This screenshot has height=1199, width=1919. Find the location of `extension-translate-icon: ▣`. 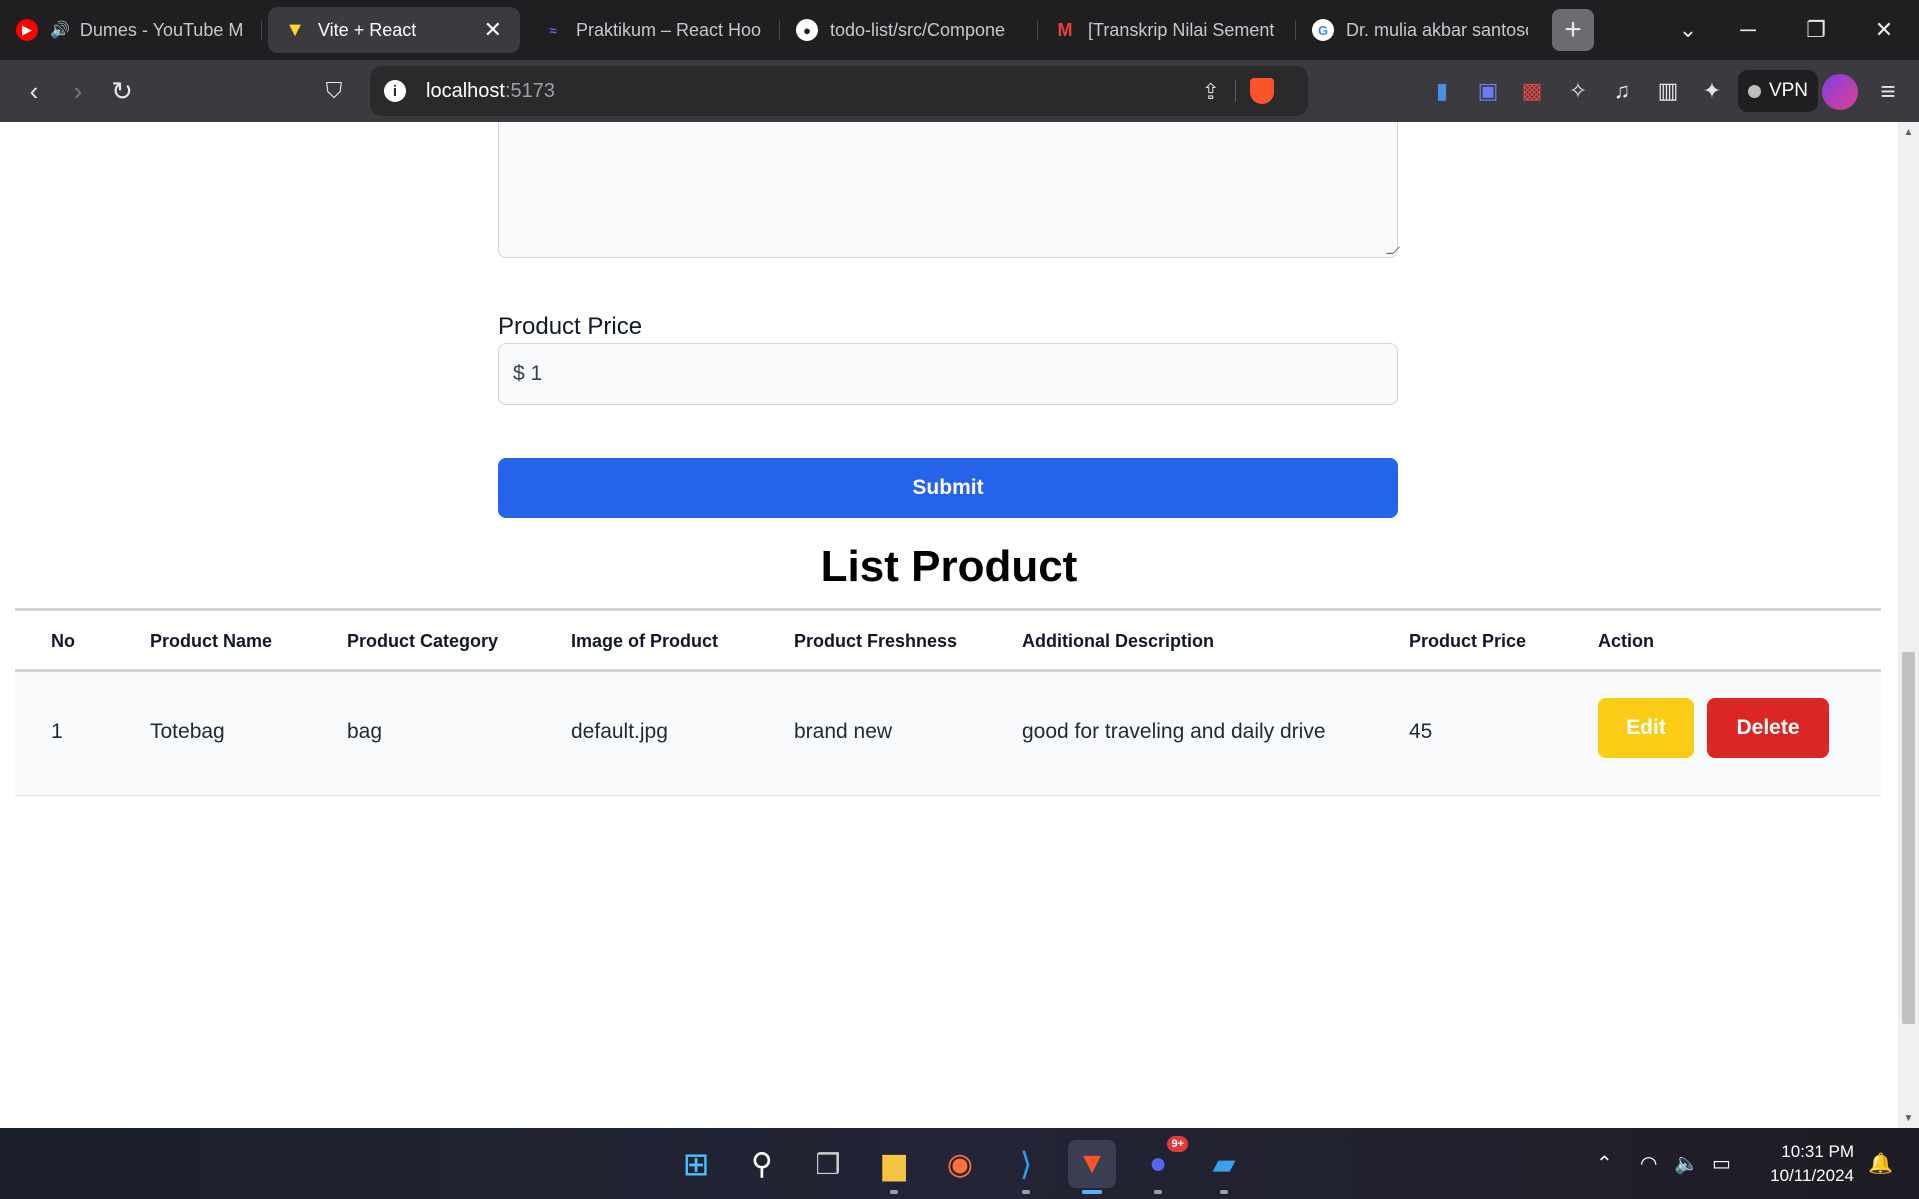

extension-translate-icon: ▣ is located at coordinates (1488, 91).